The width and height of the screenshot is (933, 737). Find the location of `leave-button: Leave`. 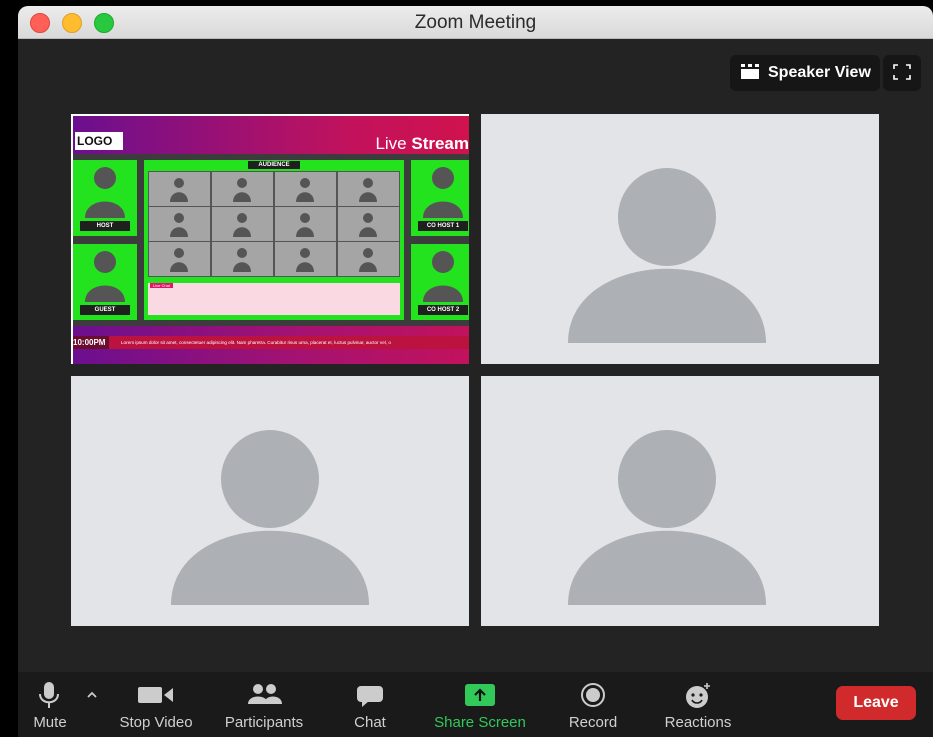

leave-button: Leave is located at coordinates (876, 703).